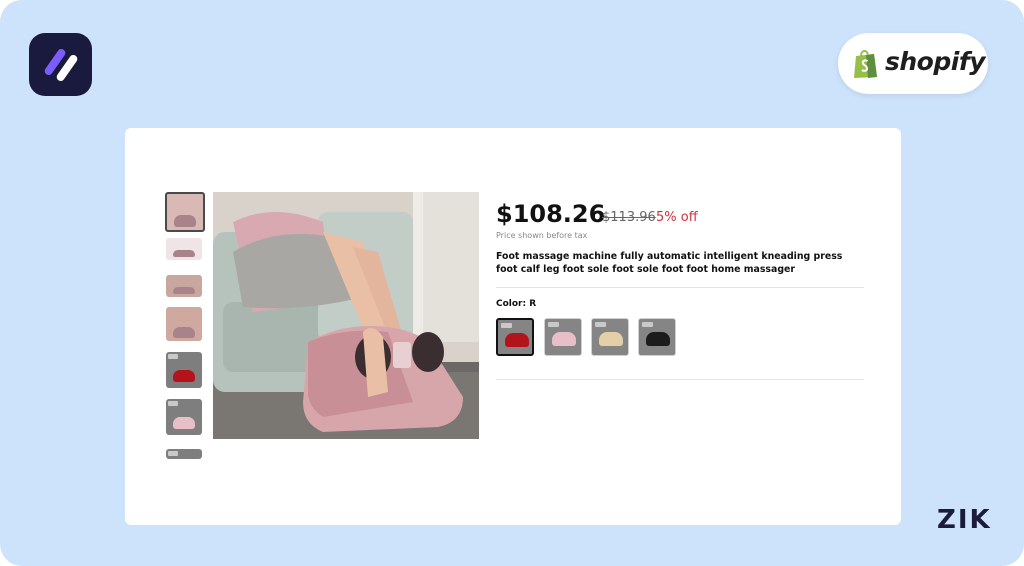 The width and height of the screenshot is (1024, 566). Describe the element at coordinates (60, 64) in the screenshot. I see `app-logo-icon` at that location.